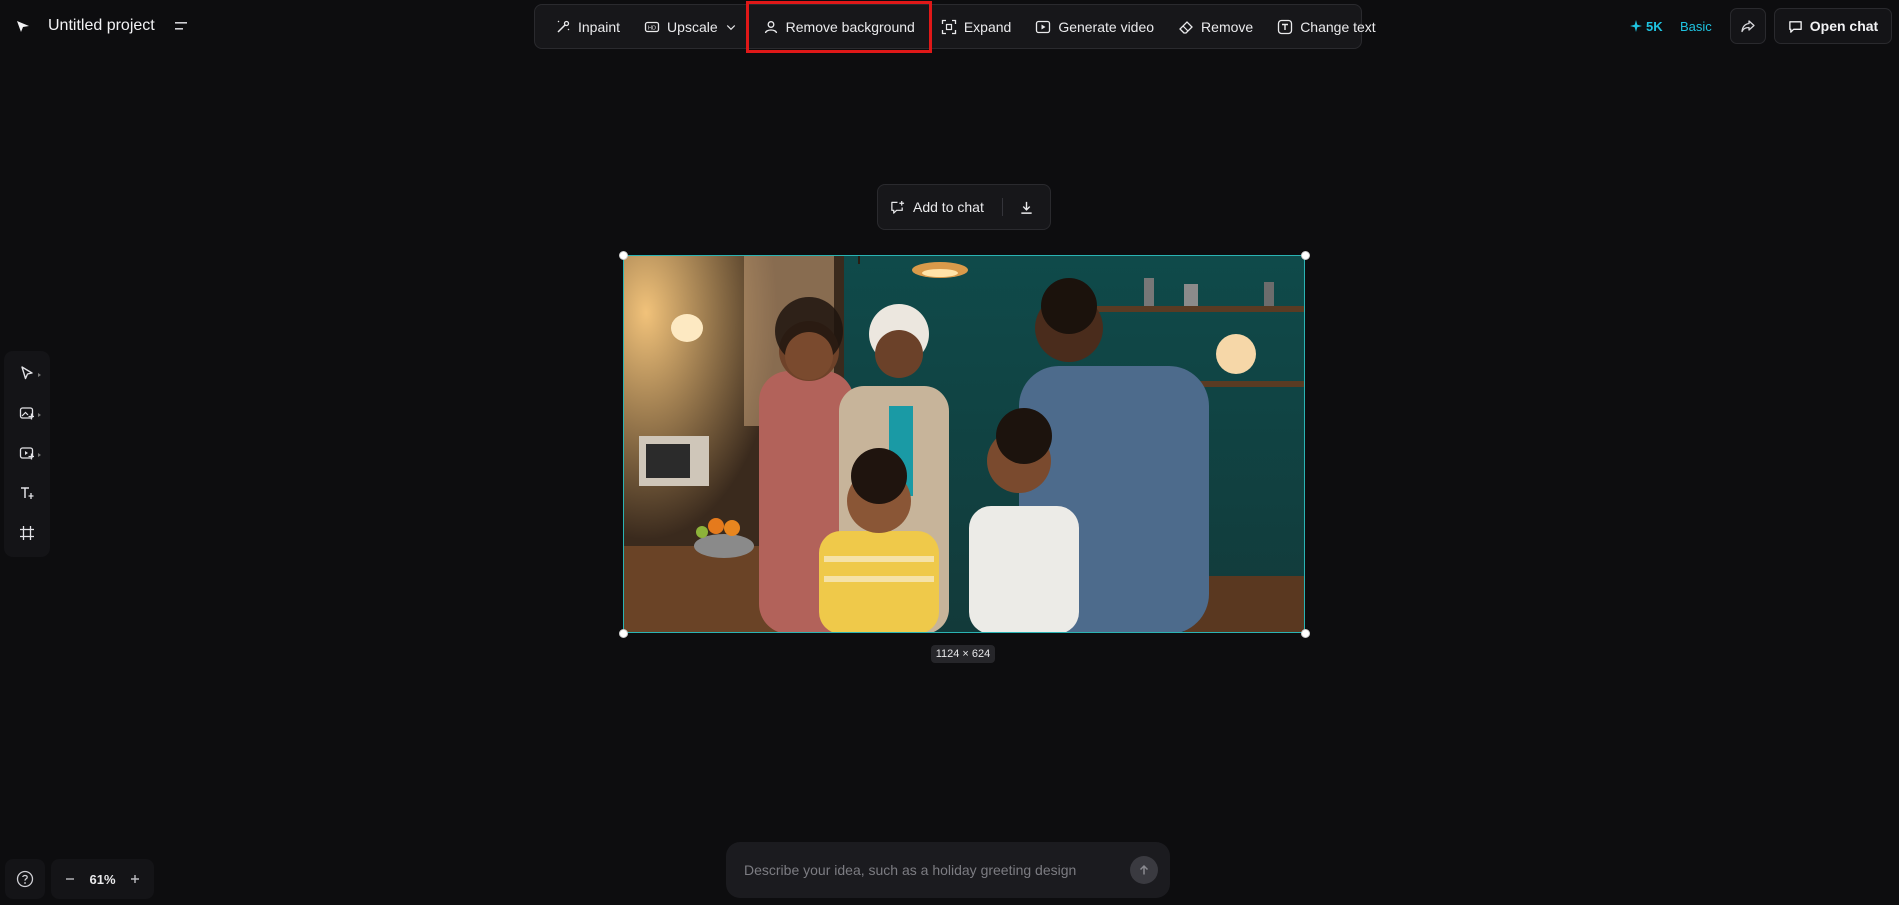  Describe the element at coordinates (1844, 26) in the screenshot. I see `open-chat-label: Open chat` at that location.